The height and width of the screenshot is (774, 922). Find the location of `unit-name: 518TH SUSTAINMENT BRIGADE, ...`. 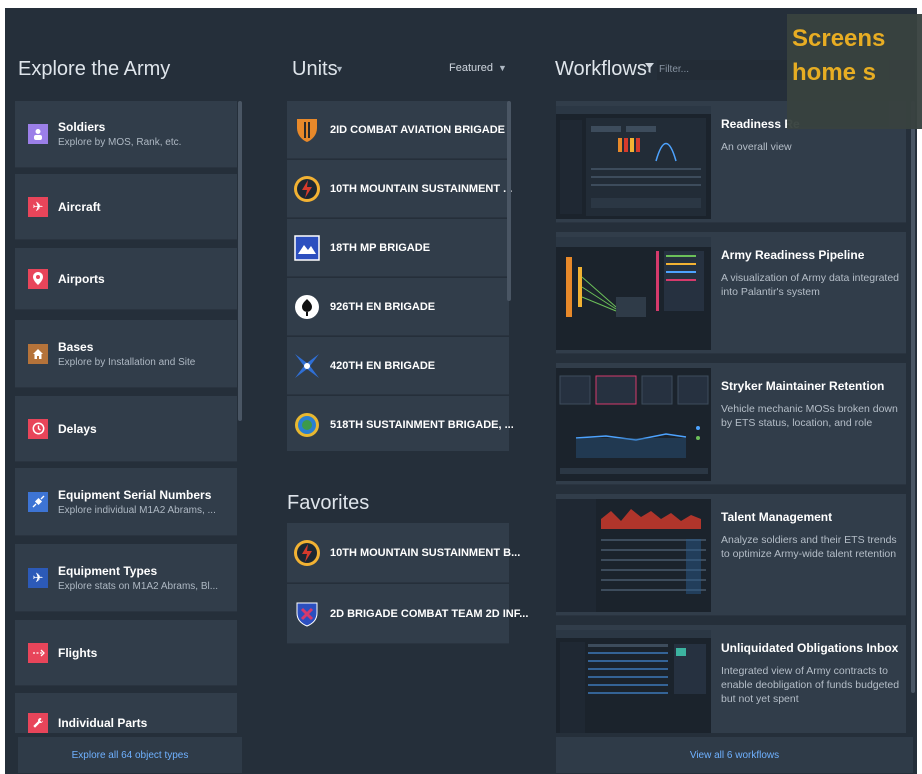

unit-name: 518TH SUSTAINMENT BRIGADE, ... is located at coordinates (421, 424).